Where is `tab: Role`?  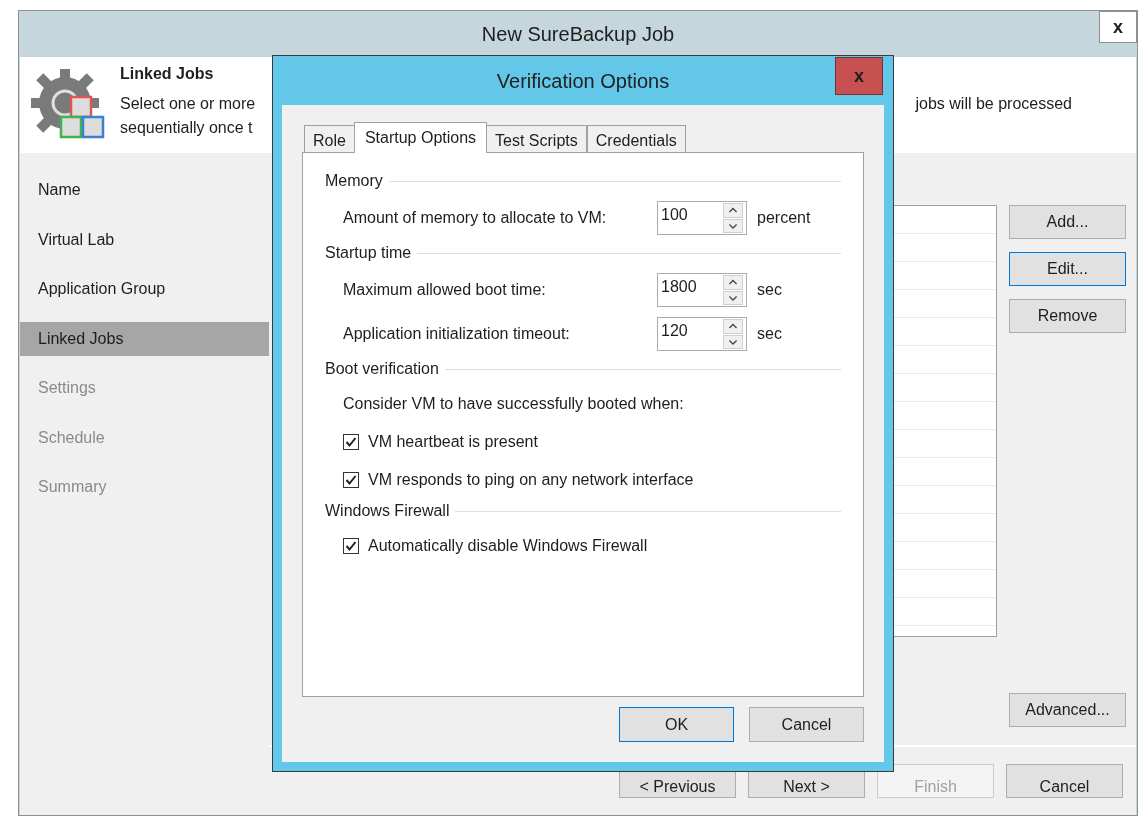 tab: Role is located at coordinates (329, 138).